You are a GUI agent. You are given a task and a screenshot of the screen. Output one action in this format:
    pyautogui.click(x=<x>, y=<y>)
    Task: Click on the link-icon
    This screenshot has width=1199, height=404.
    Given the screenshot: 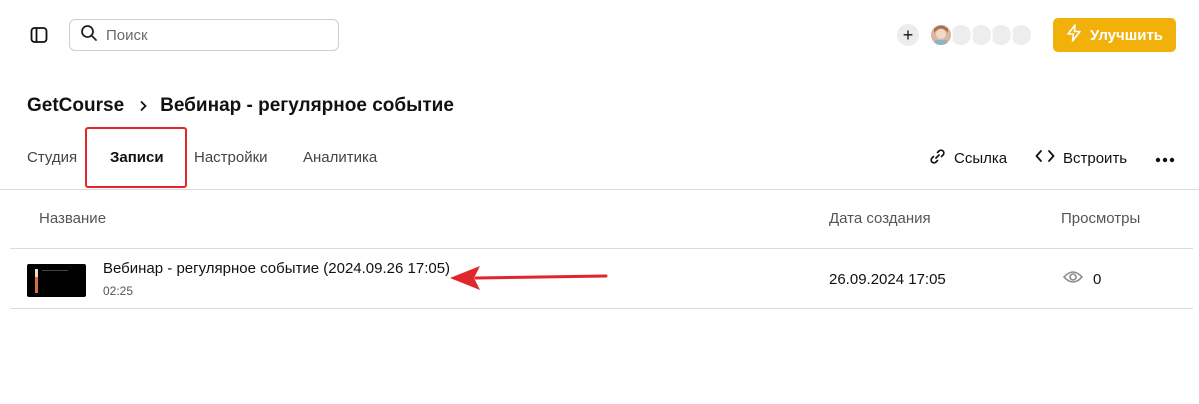 What is the action you would take?
    pyautogui.click(x=937, y=158)
    